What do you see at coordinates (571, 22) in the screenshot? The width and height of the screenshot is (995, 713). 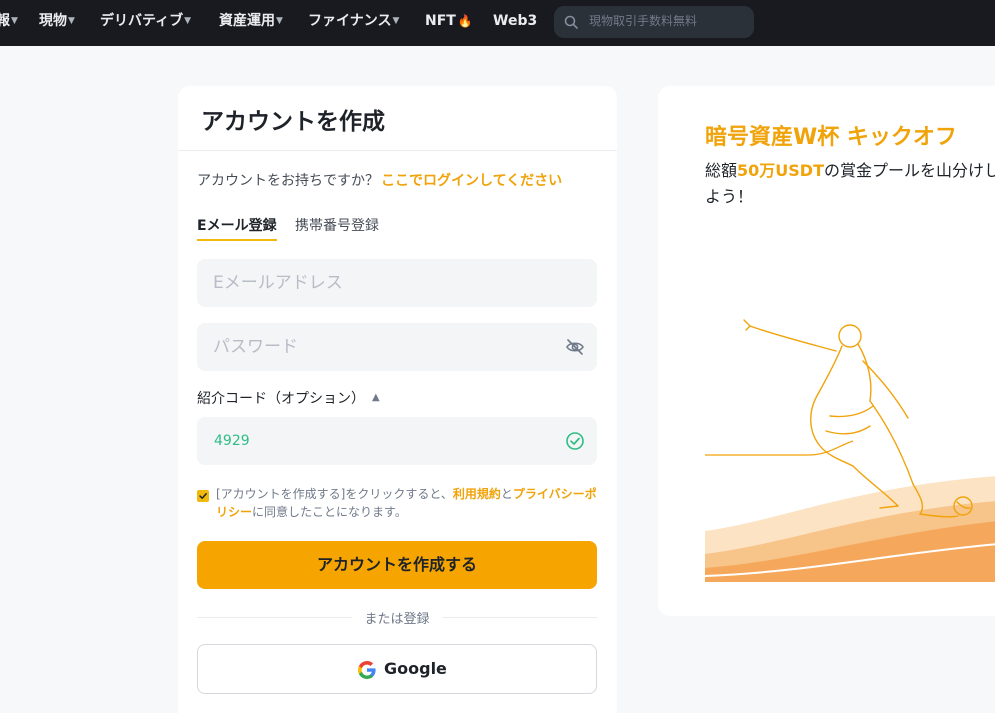 I see `search-icon` at bounding box center [571, 22].